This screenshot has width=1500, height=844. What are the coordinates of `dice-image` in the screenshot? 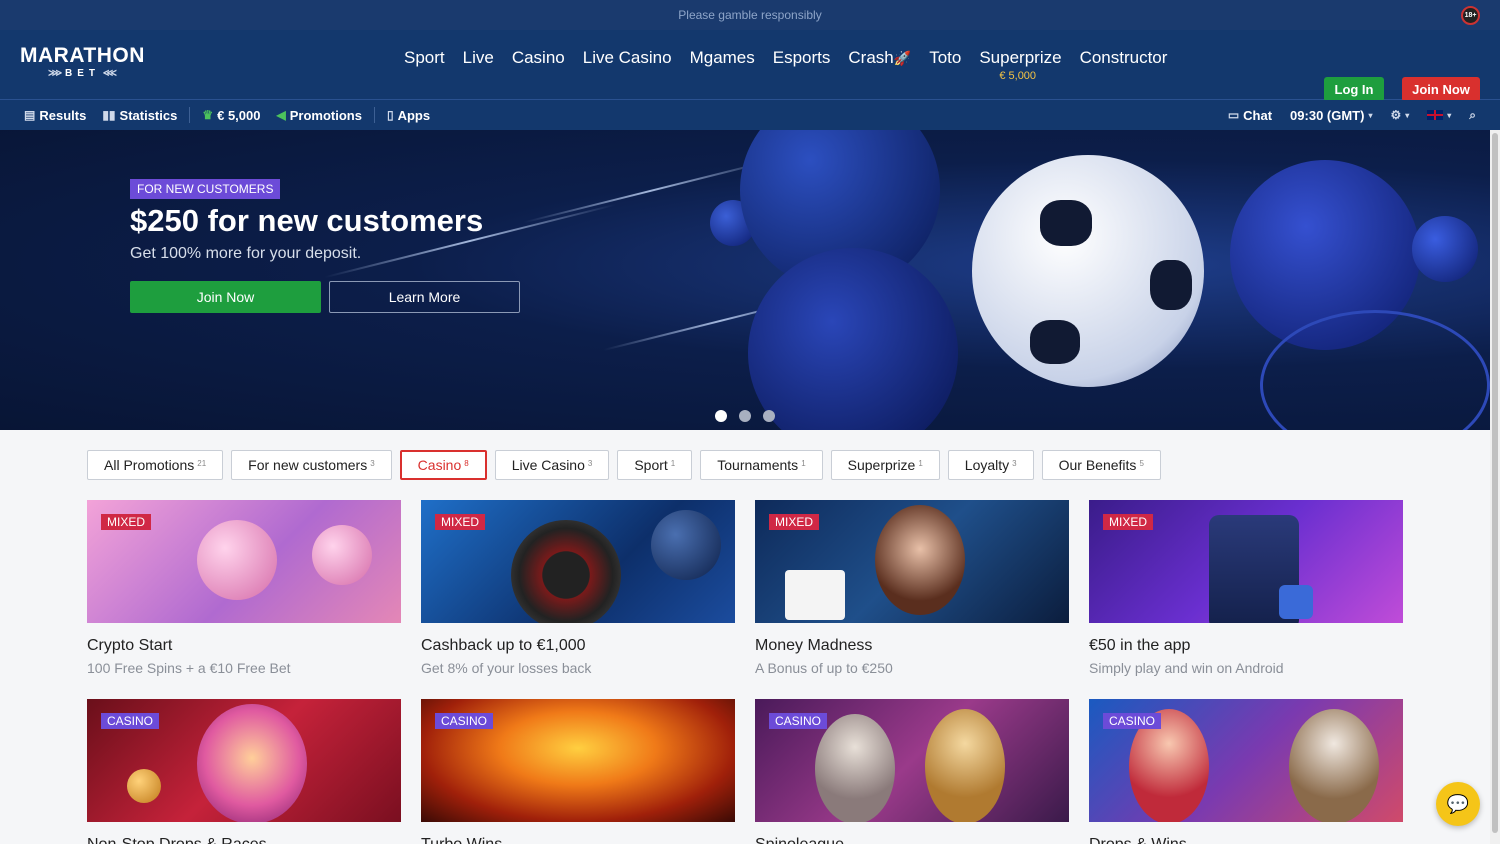 It's located at (1296, 602).